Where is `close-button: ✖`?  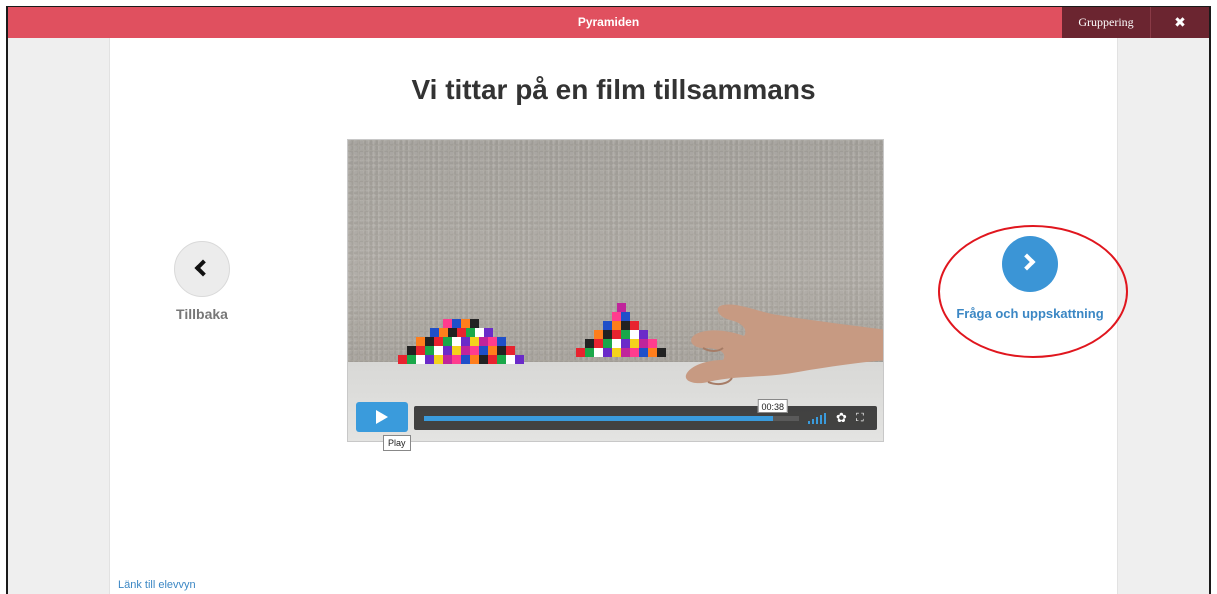 close-button: ✖ is located at coordinates (1180, 22).